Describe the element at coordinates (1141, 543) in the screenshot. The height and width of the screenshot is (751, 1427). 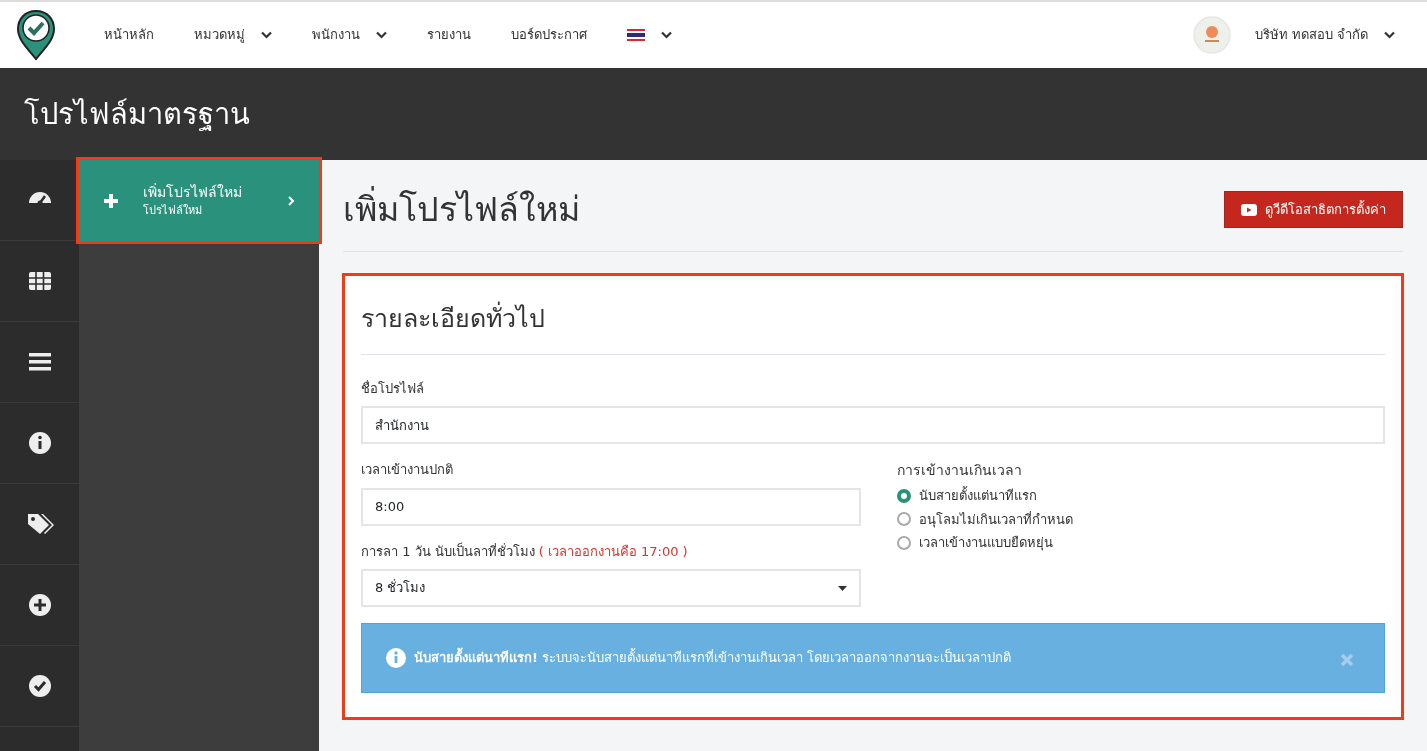
I see `radio-option: เวลาเข้างานแบบยืดหยุ่น` at that location.